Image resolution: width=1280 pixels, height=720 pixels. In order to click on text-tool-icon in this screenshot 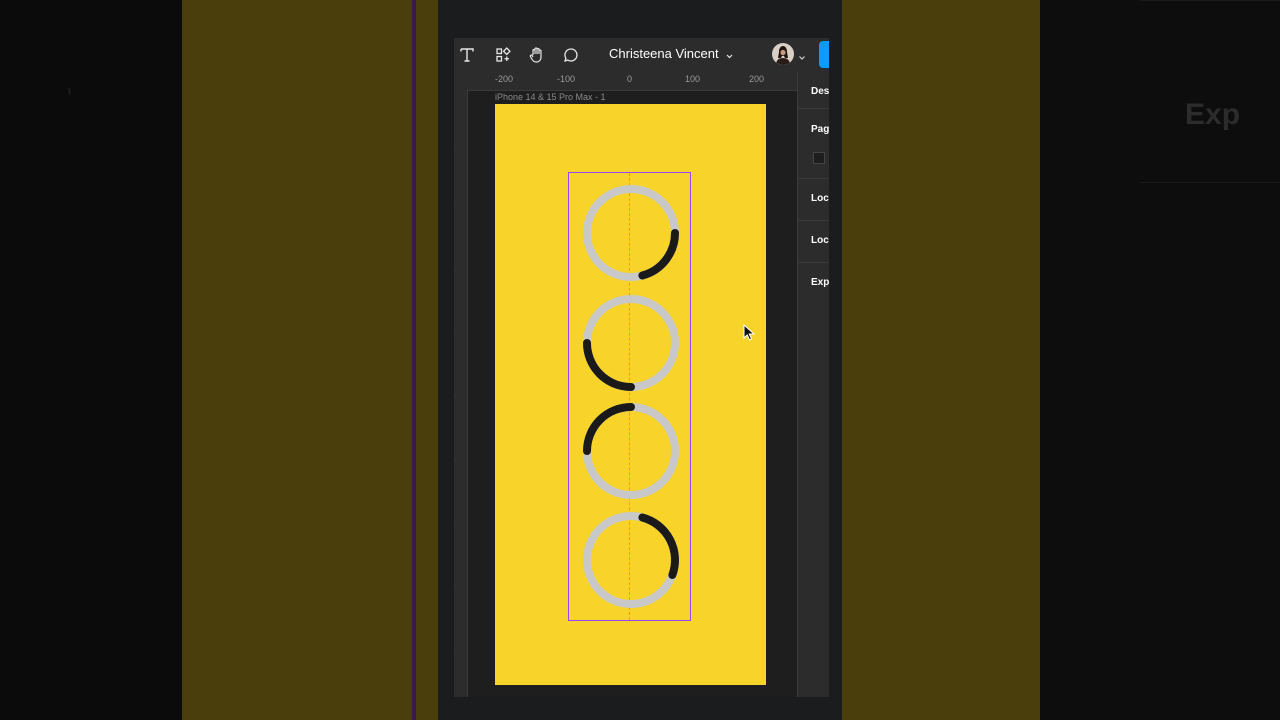, I will do `click(467, 55)`.